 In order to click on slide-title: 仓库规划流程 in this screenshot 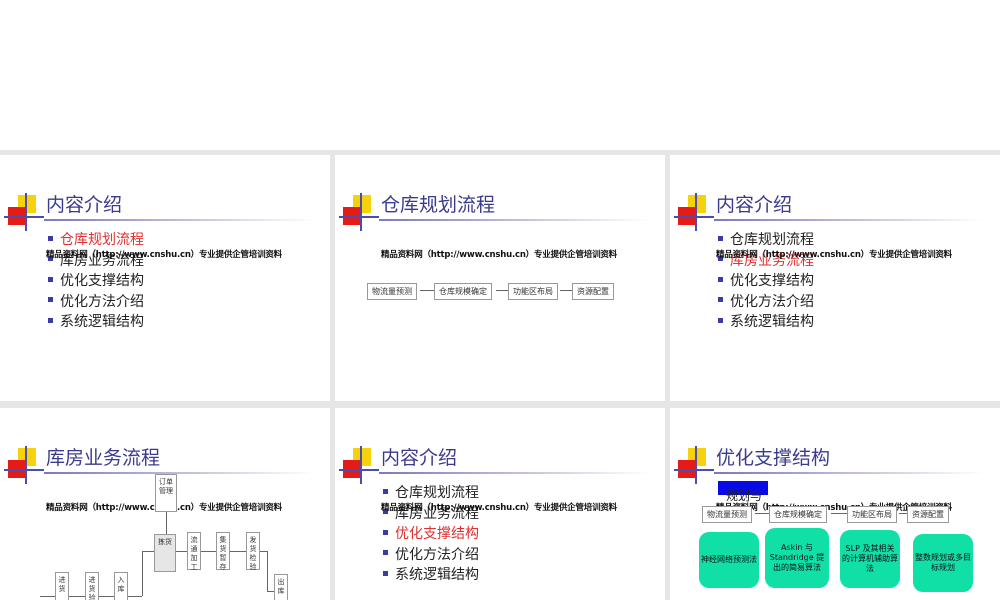, I will do `click(438, 205)`.